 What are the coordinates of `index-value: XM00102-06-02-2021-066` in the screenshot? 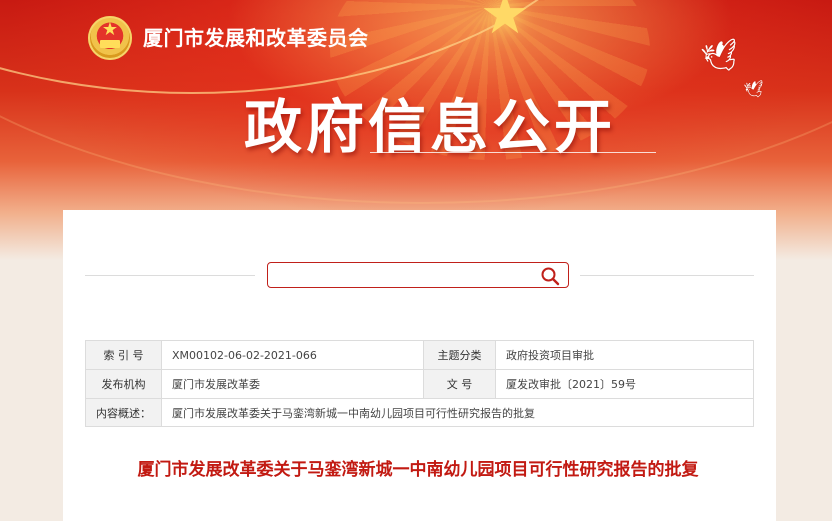 It's located at (292, 355).